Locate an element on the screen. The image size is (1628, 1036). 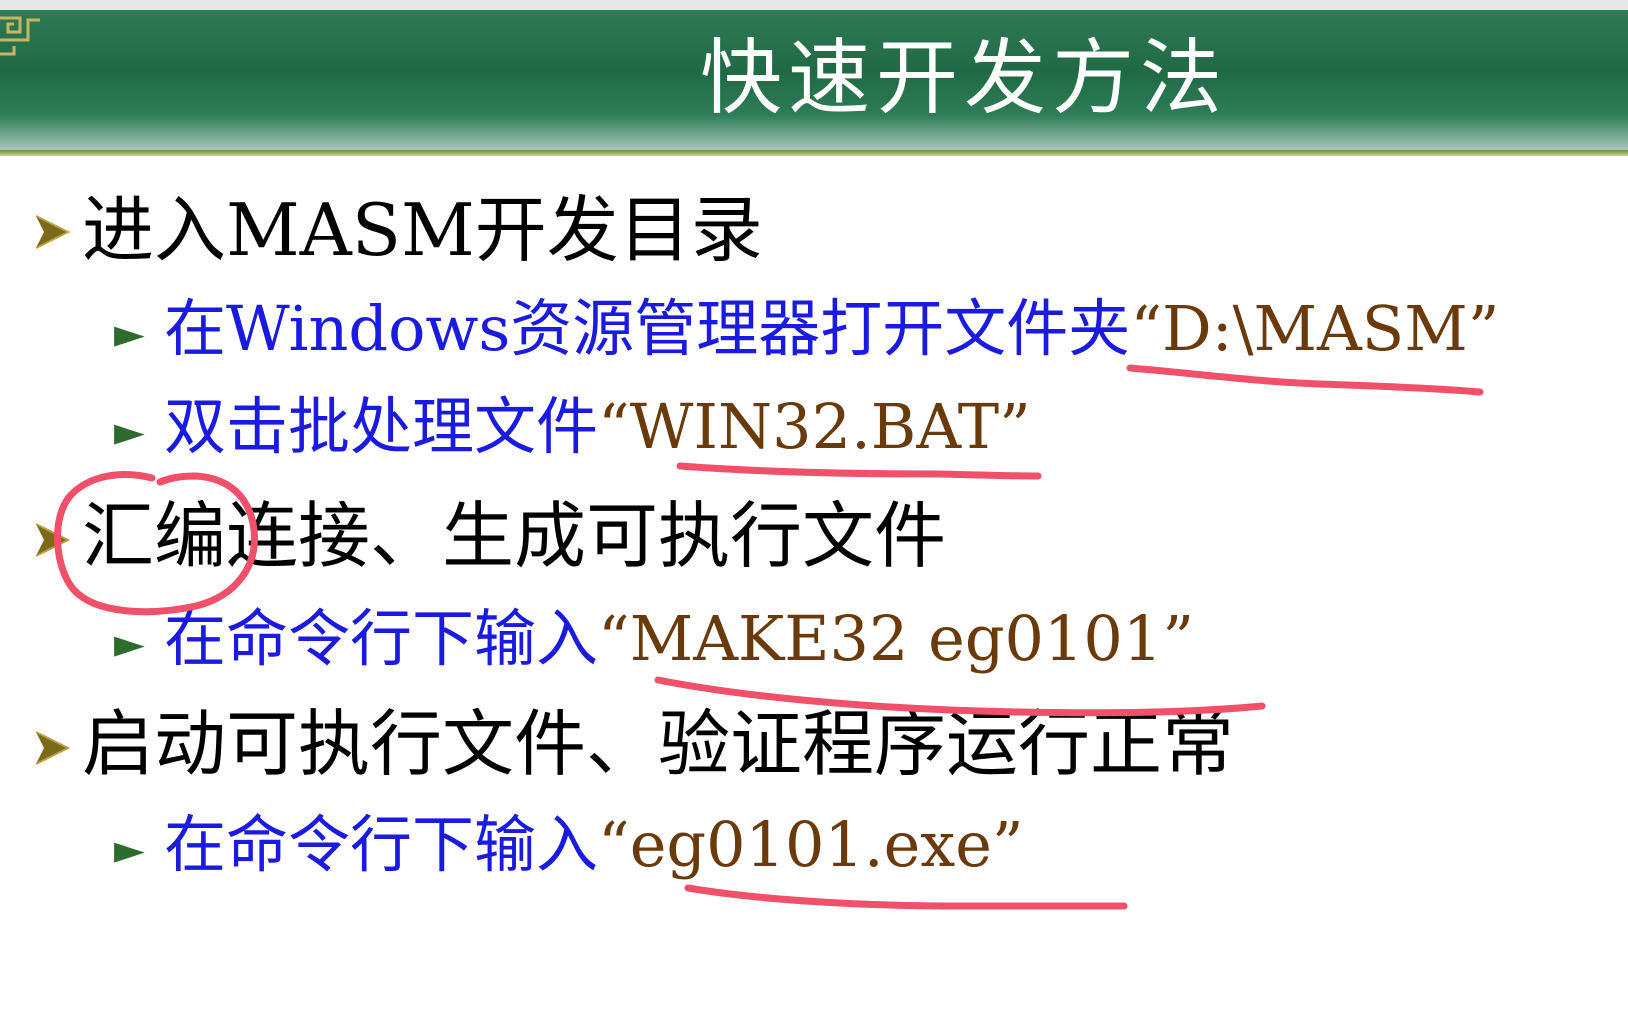
subitem-2-1-code: “MAKE32 eg0101” is located at coordinates (896, 638).